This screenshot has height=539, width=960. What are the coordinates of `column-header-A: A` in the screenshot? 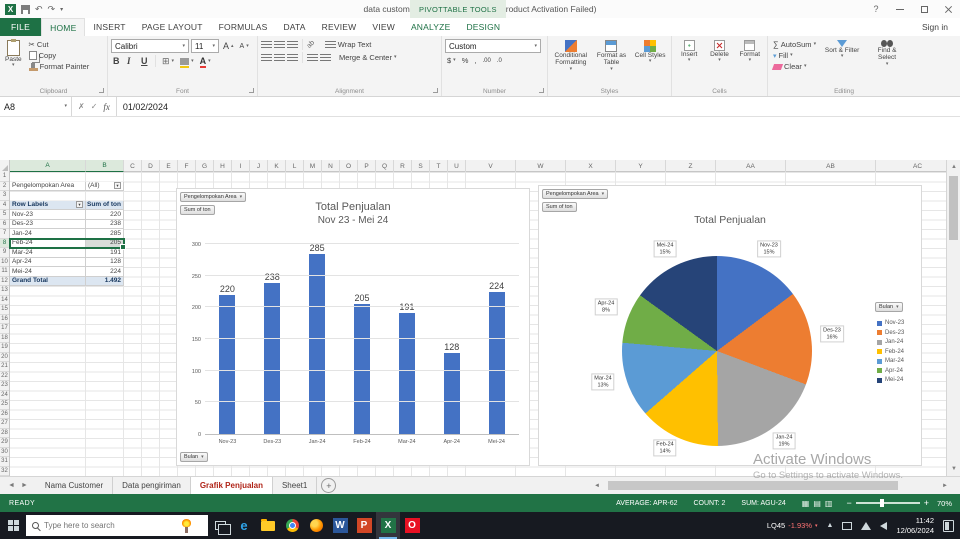 It's located at (48, 166).